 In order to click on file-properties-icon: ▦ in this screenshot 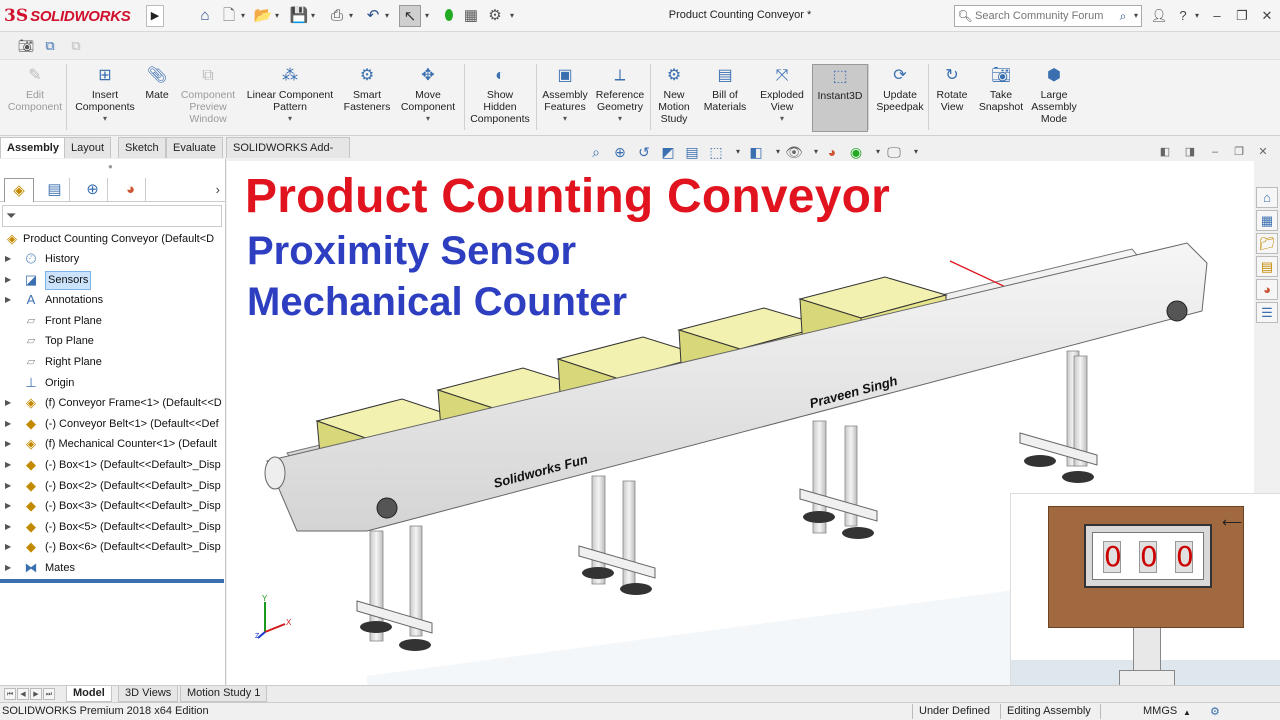, I will do `click(471, 16)`.